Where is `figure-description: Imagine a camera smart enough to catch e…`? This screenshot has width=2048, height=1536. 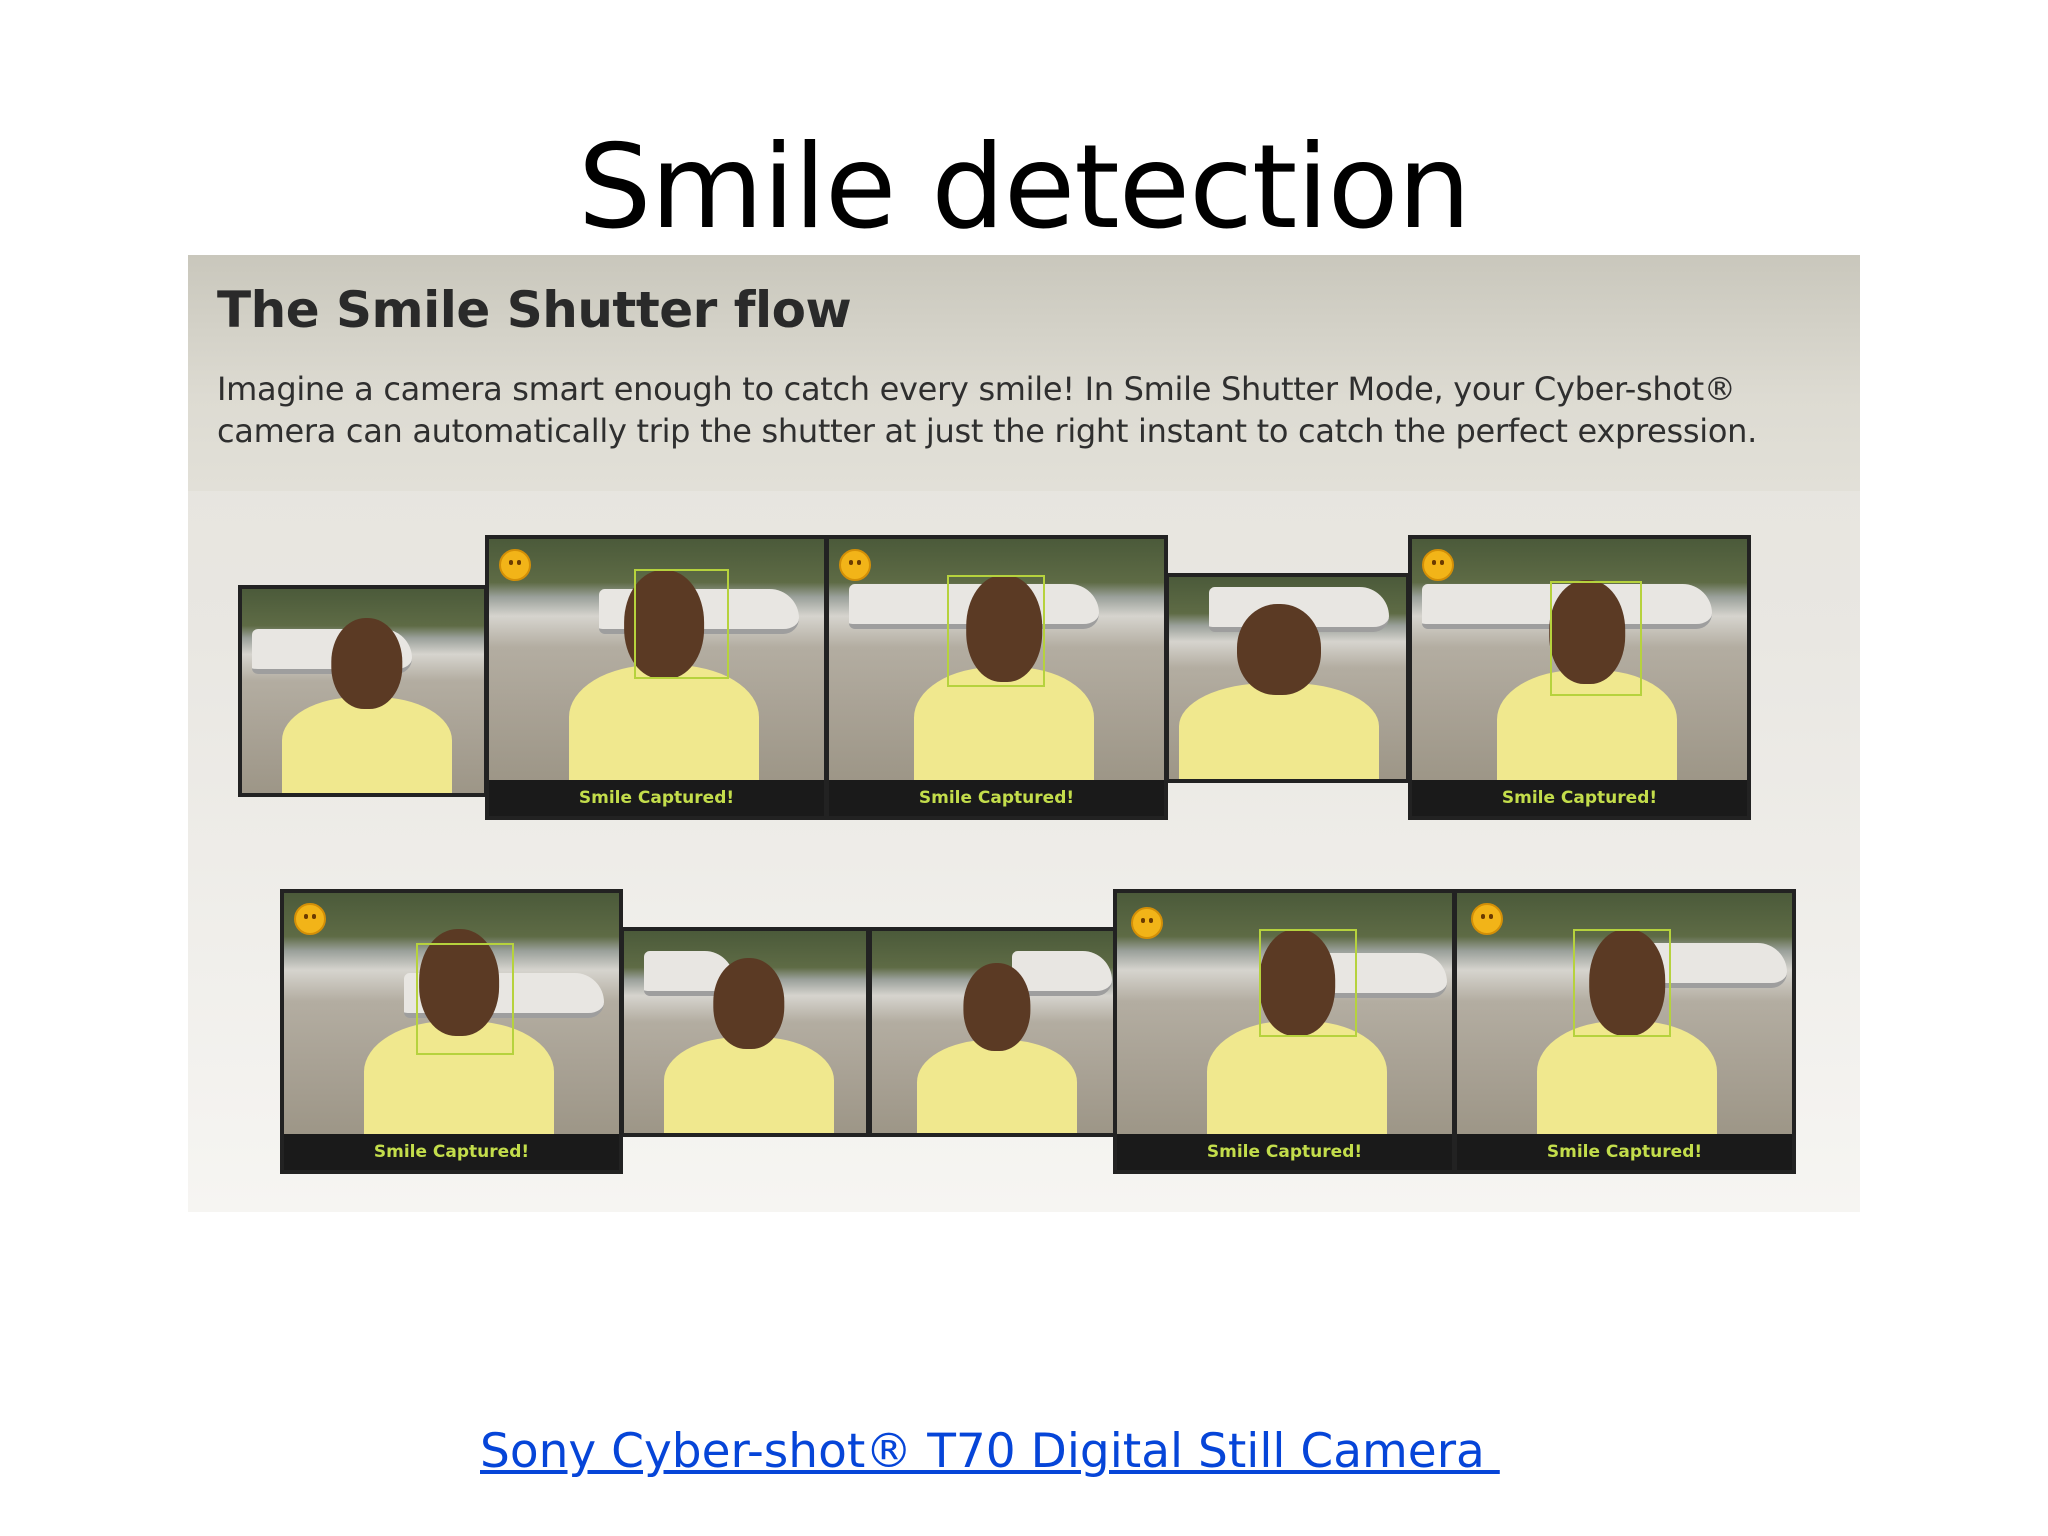
figure-description: Imagine a camera smart enough to catch e… is located at coordinates (987, 410).